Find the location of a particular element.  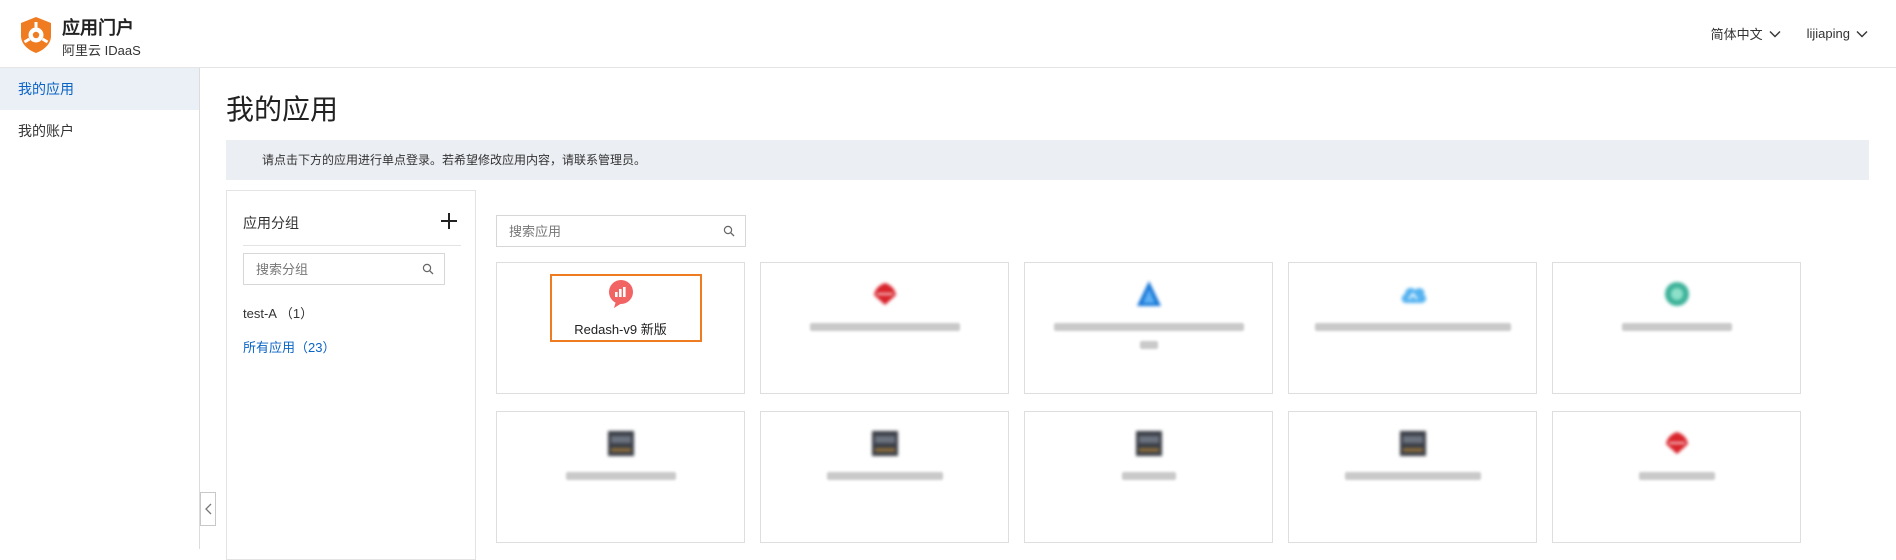

app-card-redash: Redash-v9 新版 is located at coordinates (620, 328).